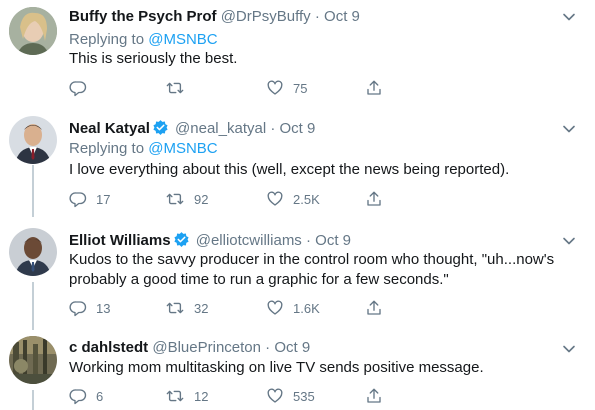 The image size is (595, 410). What do you see at coordinates (201, 396) in the screenshot?
I see `retweet-count: 12` at bounding box center [201, 396].